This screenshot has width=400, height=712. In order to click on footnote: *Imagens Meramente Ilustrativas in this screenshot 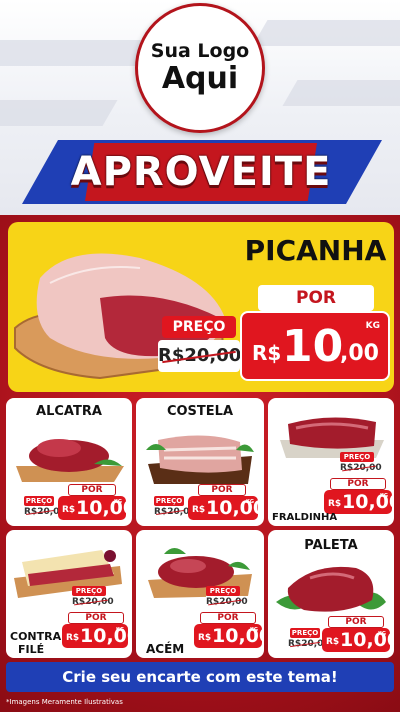, I will do `click(64, 702)`.